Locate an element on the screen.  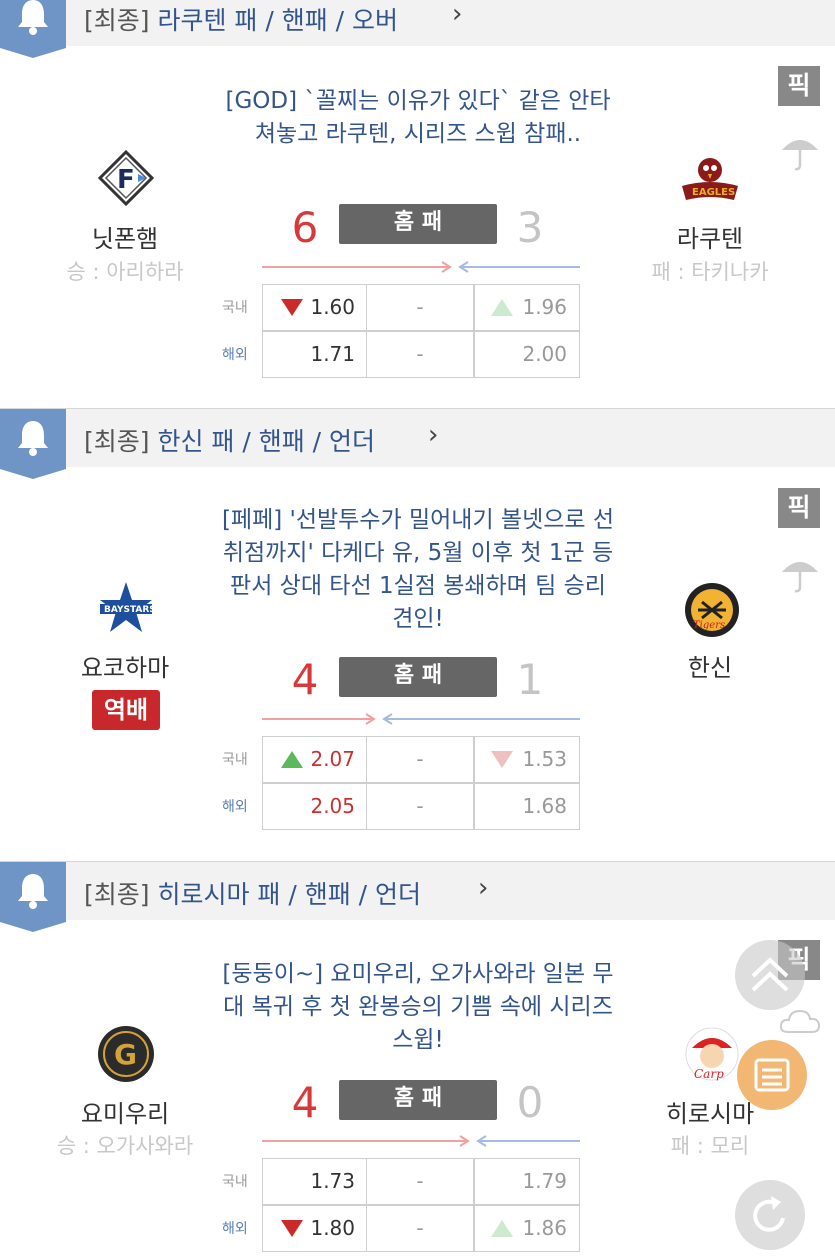
cloud-icon is located at coordinates (800, 1021).